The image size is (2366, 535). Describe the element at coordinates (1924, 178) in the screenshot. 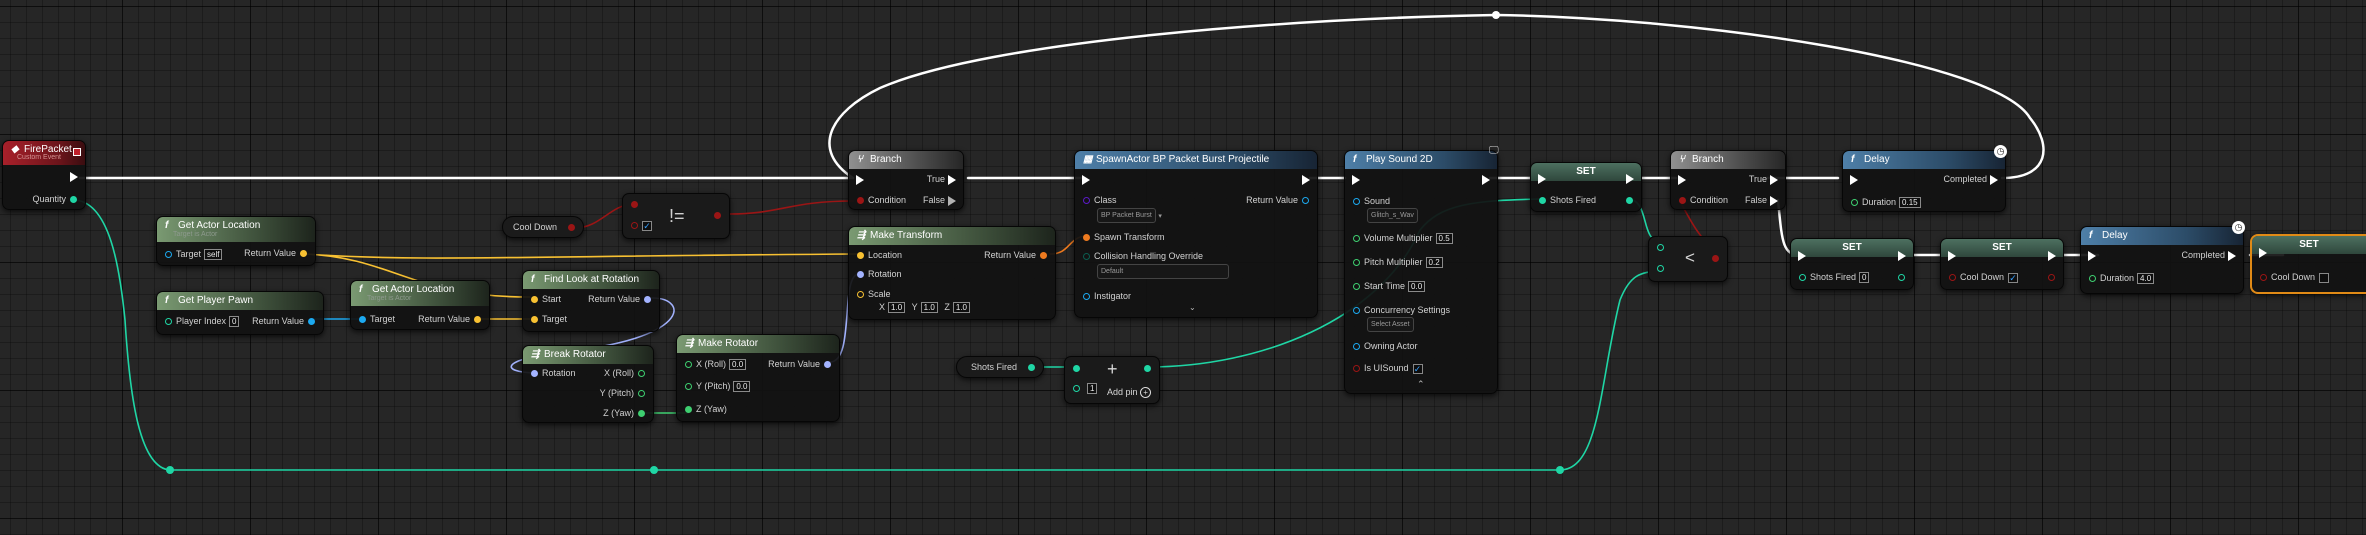

I see `delay-node: f Delay ◷ Duration 0.15 Completed` at that location.